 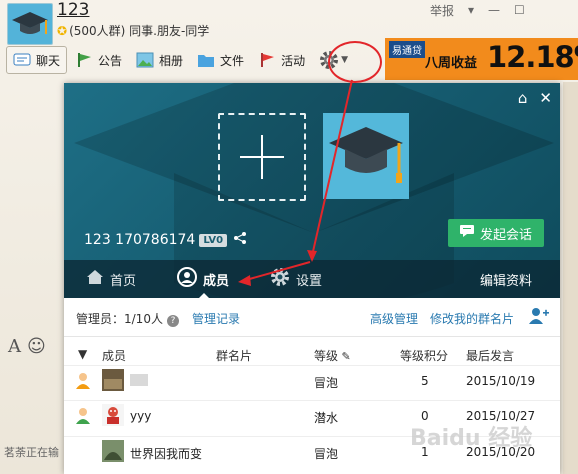 I want to click on pin-icon: ⌂, so click(x=523, y=98).